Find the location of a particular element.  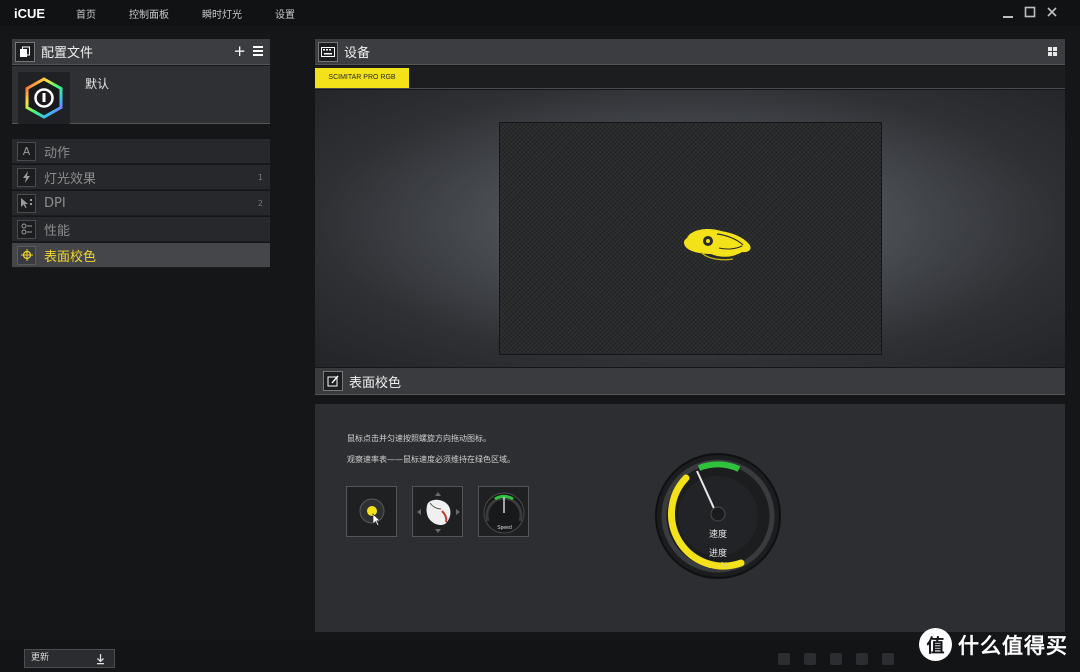

step-speed-meter: Speed is located at coordinates (503, 511).